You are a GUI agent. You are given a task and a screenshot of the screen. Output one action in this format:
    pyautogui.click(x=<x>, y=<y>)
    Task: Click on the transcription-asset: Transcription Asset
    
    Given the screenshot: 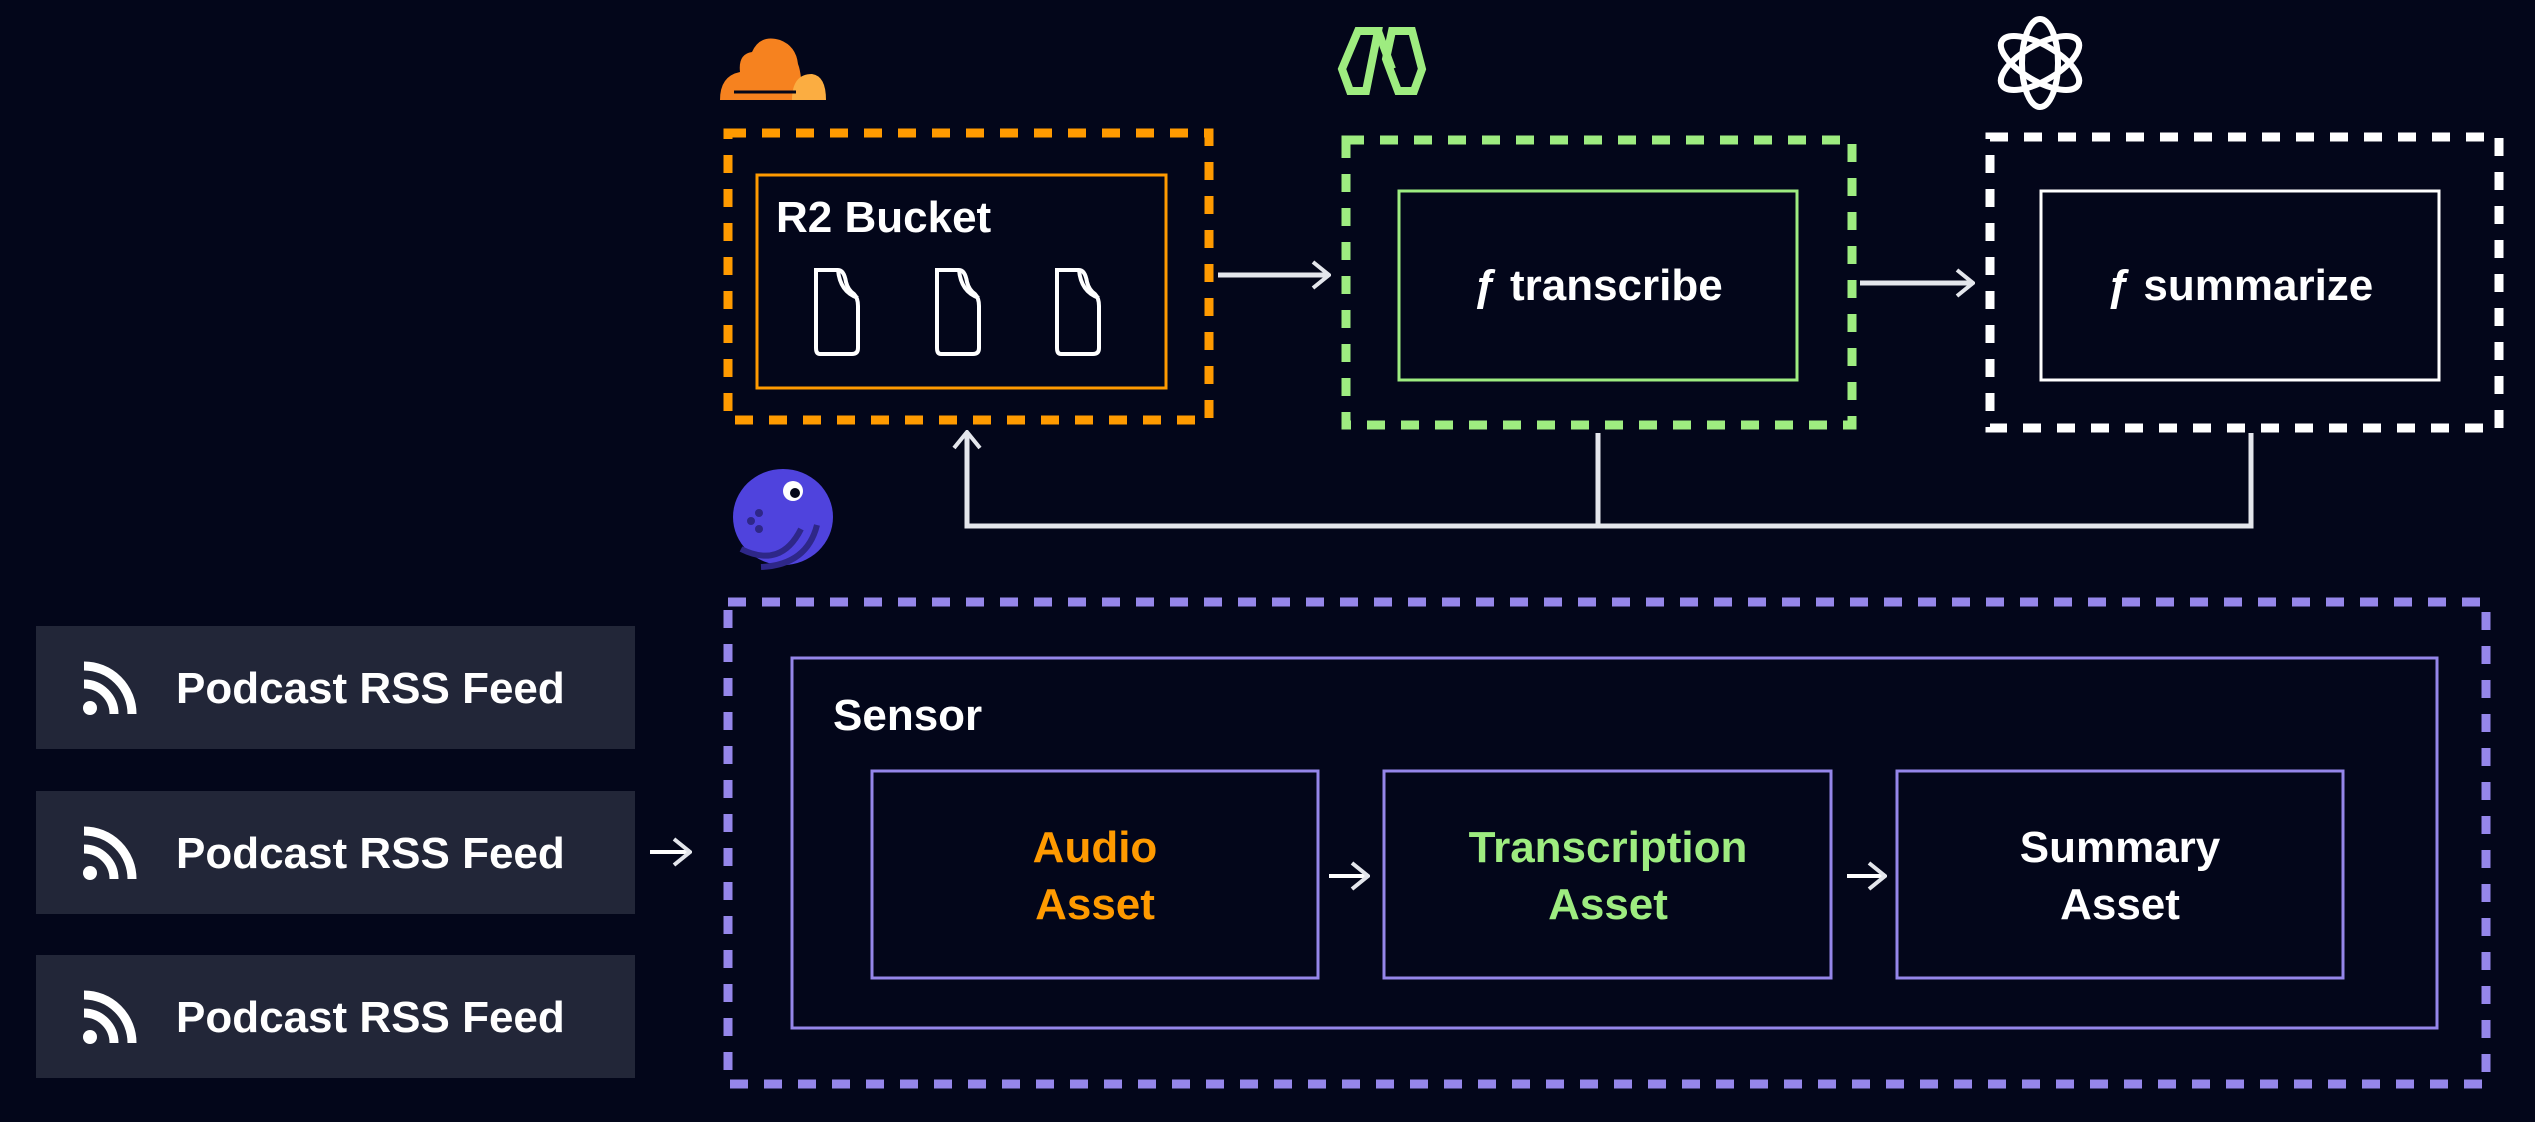 What is the action you would take?
    pyautogui.click(x=1607, y=874)
    